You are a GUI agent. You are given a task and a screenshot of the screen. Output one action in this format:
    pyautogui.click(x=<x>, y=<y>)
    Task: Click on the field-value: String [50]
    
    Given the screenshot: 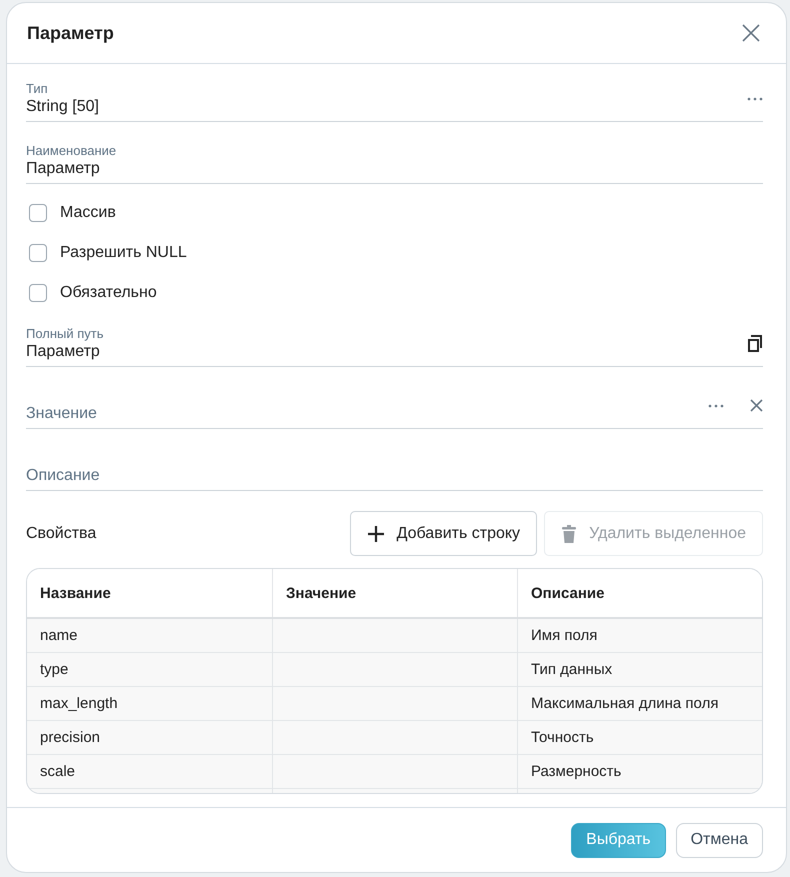 What is the action you would take?
    pyautogui.click(x=63, y=107)
    